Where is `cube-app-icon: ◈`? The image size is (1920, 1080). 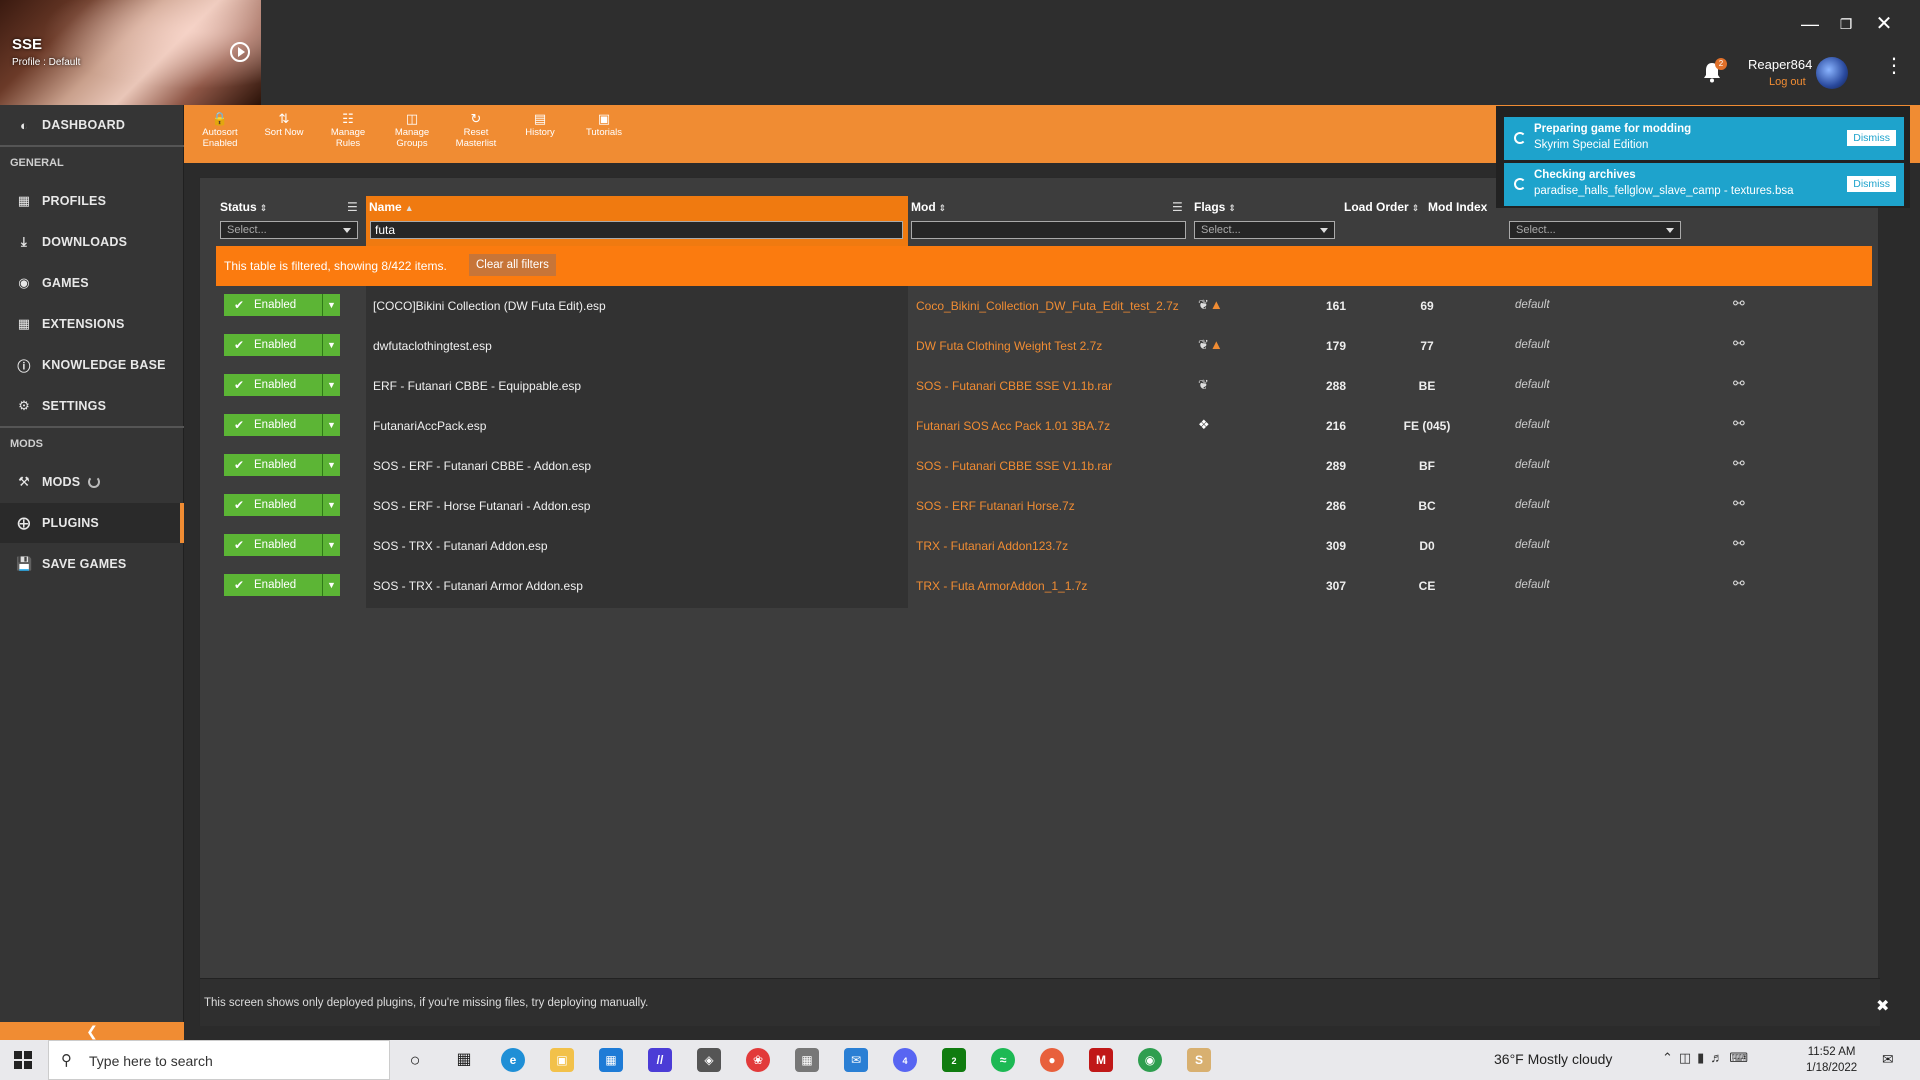
cube-app-icon: ◈ is located at coordinates (709, 1060).